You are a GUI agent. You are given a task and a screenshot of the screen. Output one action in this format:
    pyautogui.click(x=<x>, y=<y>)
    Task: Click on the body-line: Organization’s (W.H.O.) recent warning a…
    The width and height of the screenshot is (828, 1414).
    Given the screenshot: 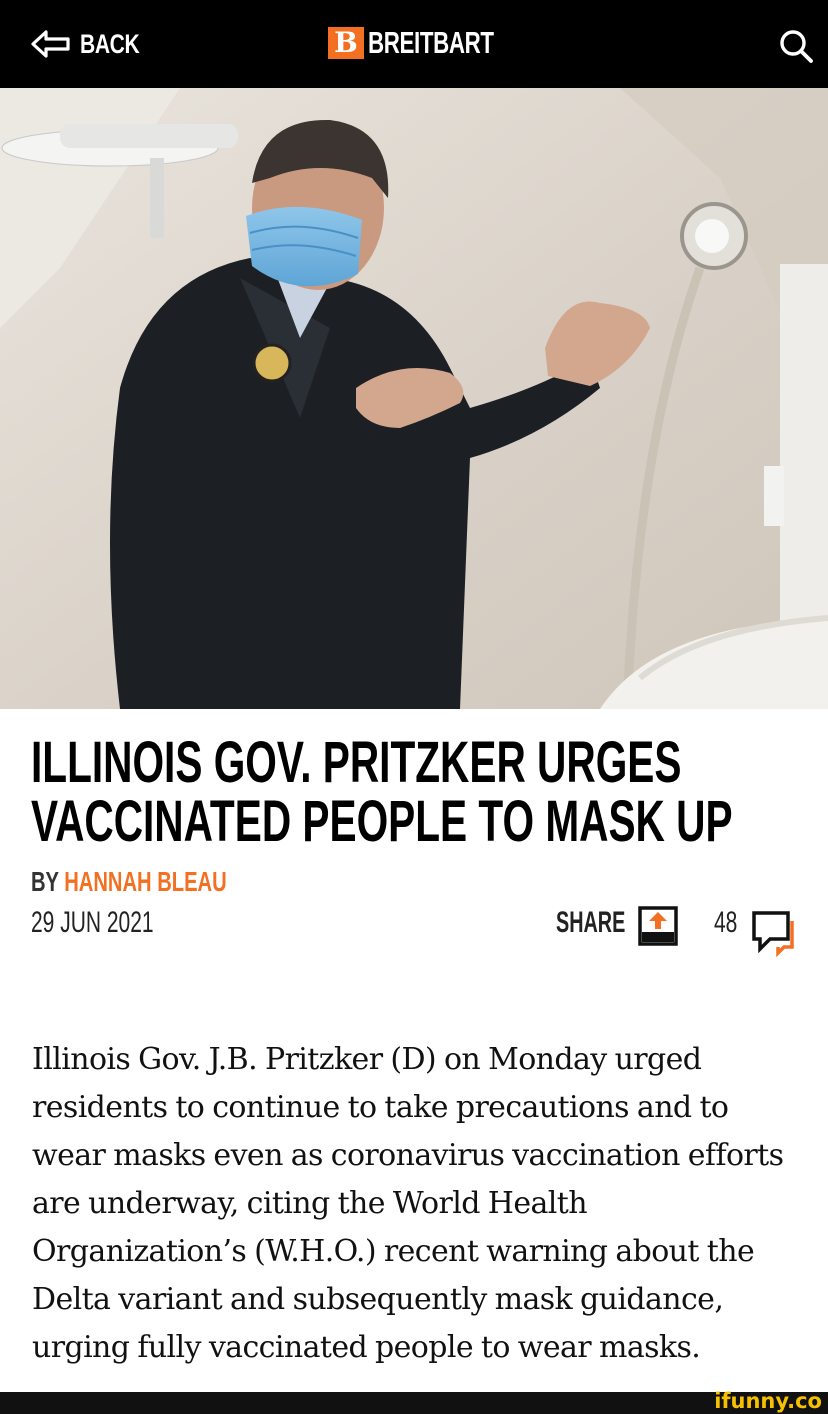 What is the action you would take?
    pyautogui.click(x=393, y=1251)
    